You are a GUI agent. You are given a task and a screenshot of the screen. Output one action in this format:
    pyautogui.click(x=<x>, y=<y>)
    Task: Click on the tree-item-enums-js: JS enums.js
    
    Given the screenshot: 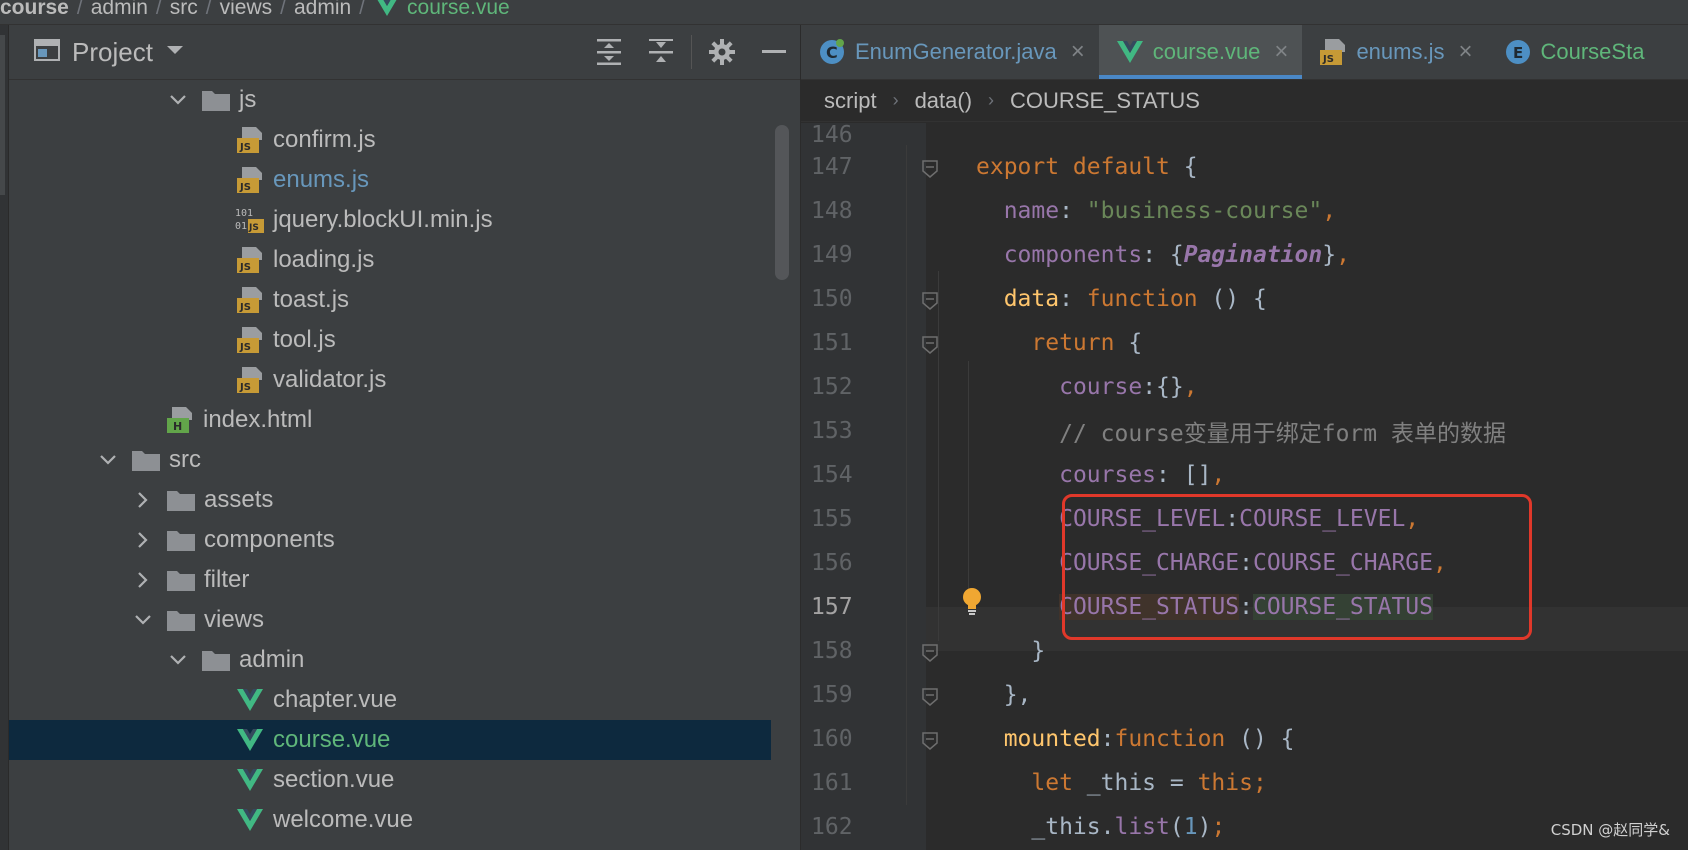 What is the action you would take?
    pyautogui.click(x=390, y=180)
    